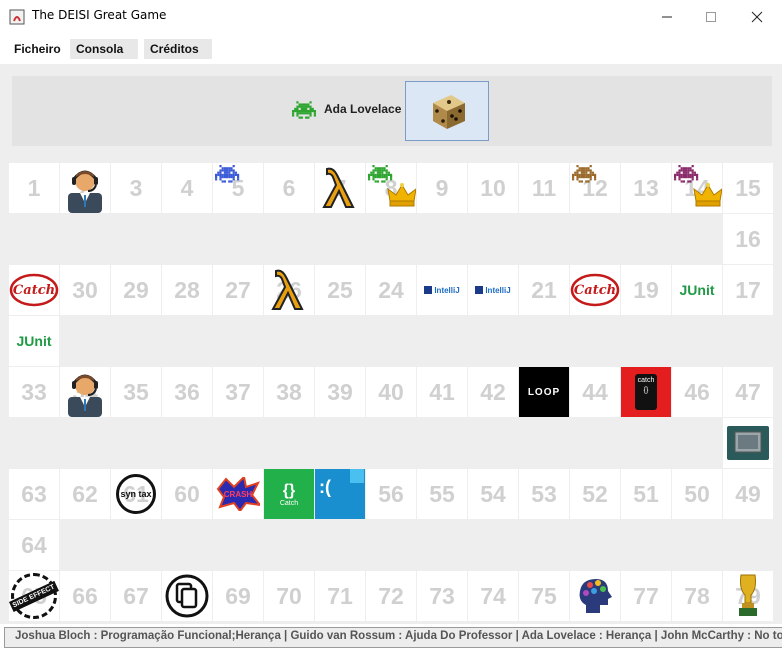  Describe the element at coordinates (34, 391) in the screenshot. I see `cell-number: 33` at that location.